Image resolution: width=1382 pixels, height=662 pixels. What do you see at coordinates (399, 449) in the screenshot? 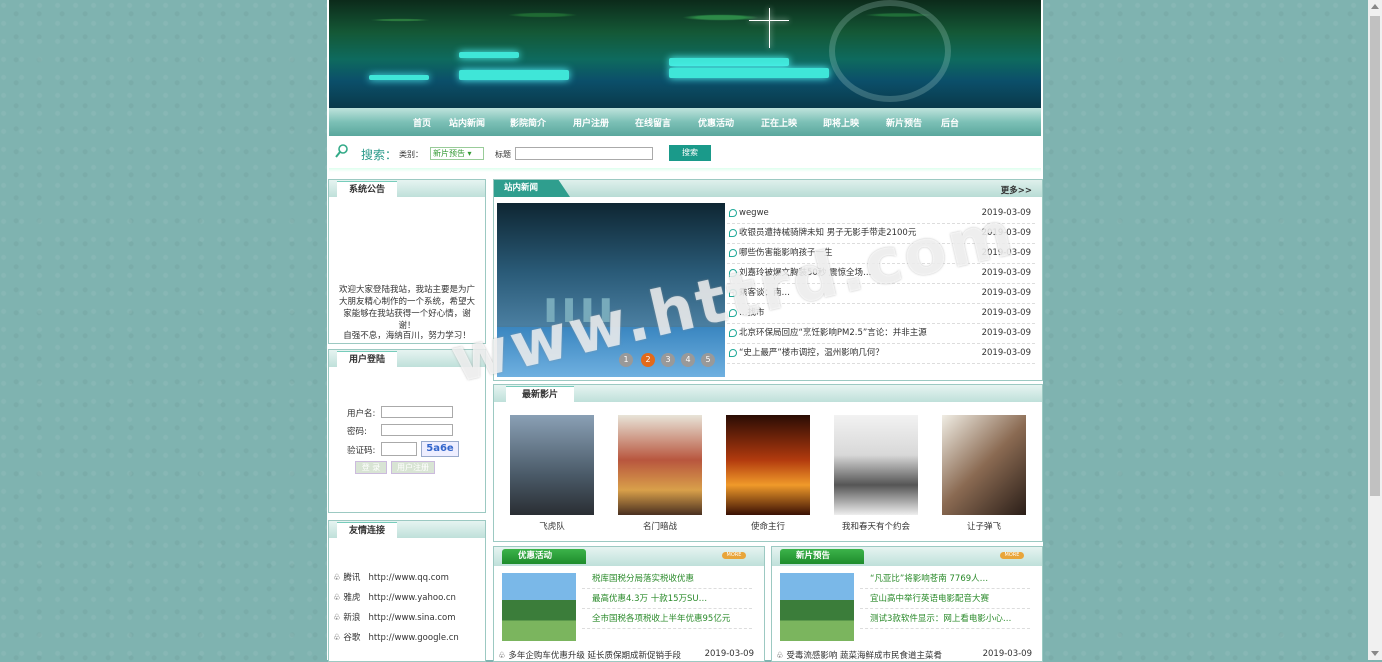
I see `captcha-input` at bounding box center [399, 449].